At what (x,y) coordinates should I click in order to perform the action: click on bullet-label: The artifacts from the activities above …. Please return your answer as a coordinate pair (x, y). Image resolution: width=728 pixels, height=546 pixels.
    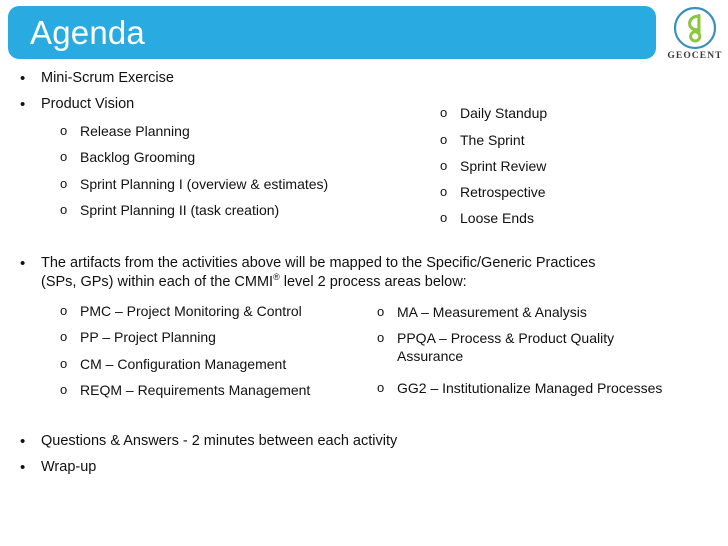
    Looking at the image, I should click on (335, 273).